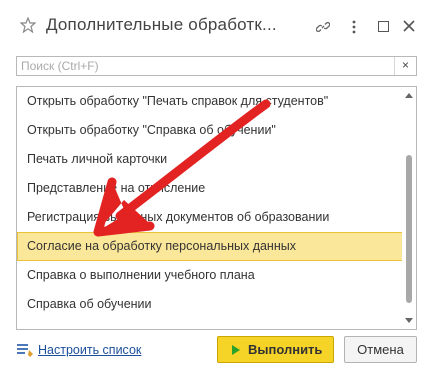  Describe the element at coordinates (25, 350) in the screenshot. I see `settings-list-icon` at that location.